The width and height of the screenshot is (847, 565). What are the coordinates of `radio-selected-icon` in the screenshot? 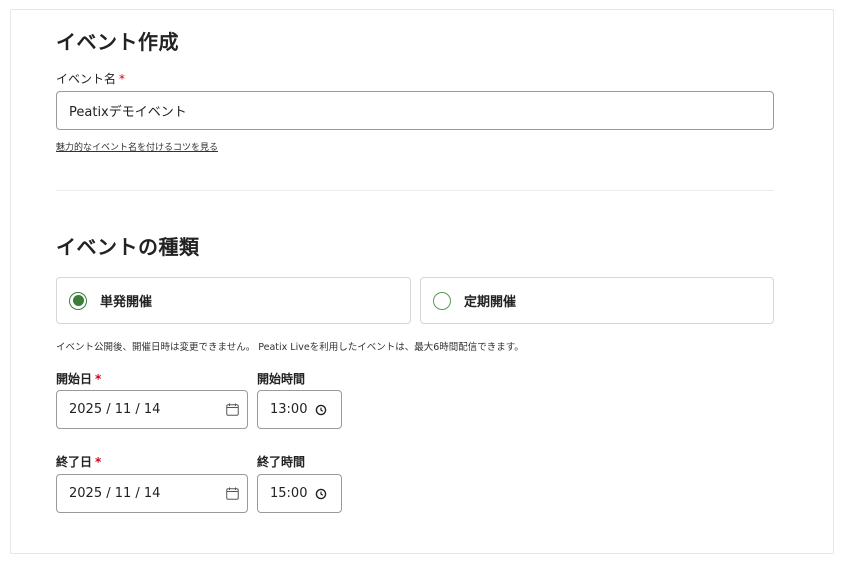 It's located at (78, 300).